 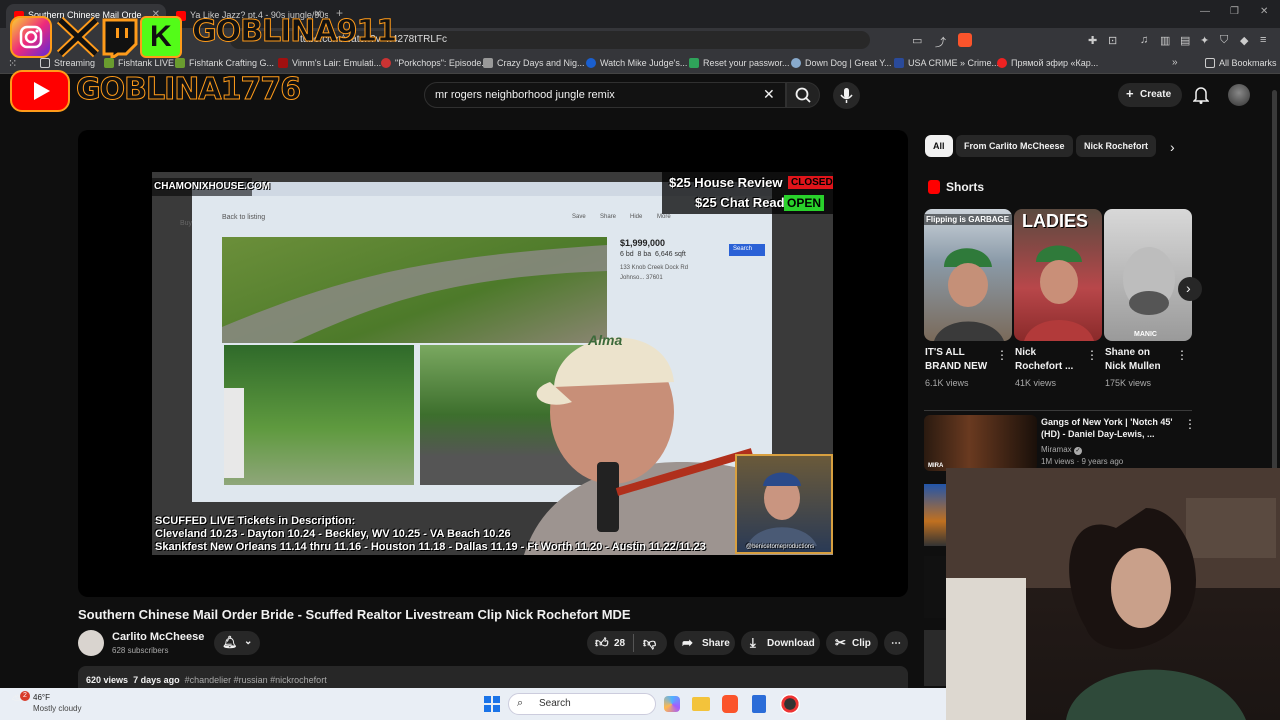 I want to click on listing-more: More, so click(x=664, y=217).